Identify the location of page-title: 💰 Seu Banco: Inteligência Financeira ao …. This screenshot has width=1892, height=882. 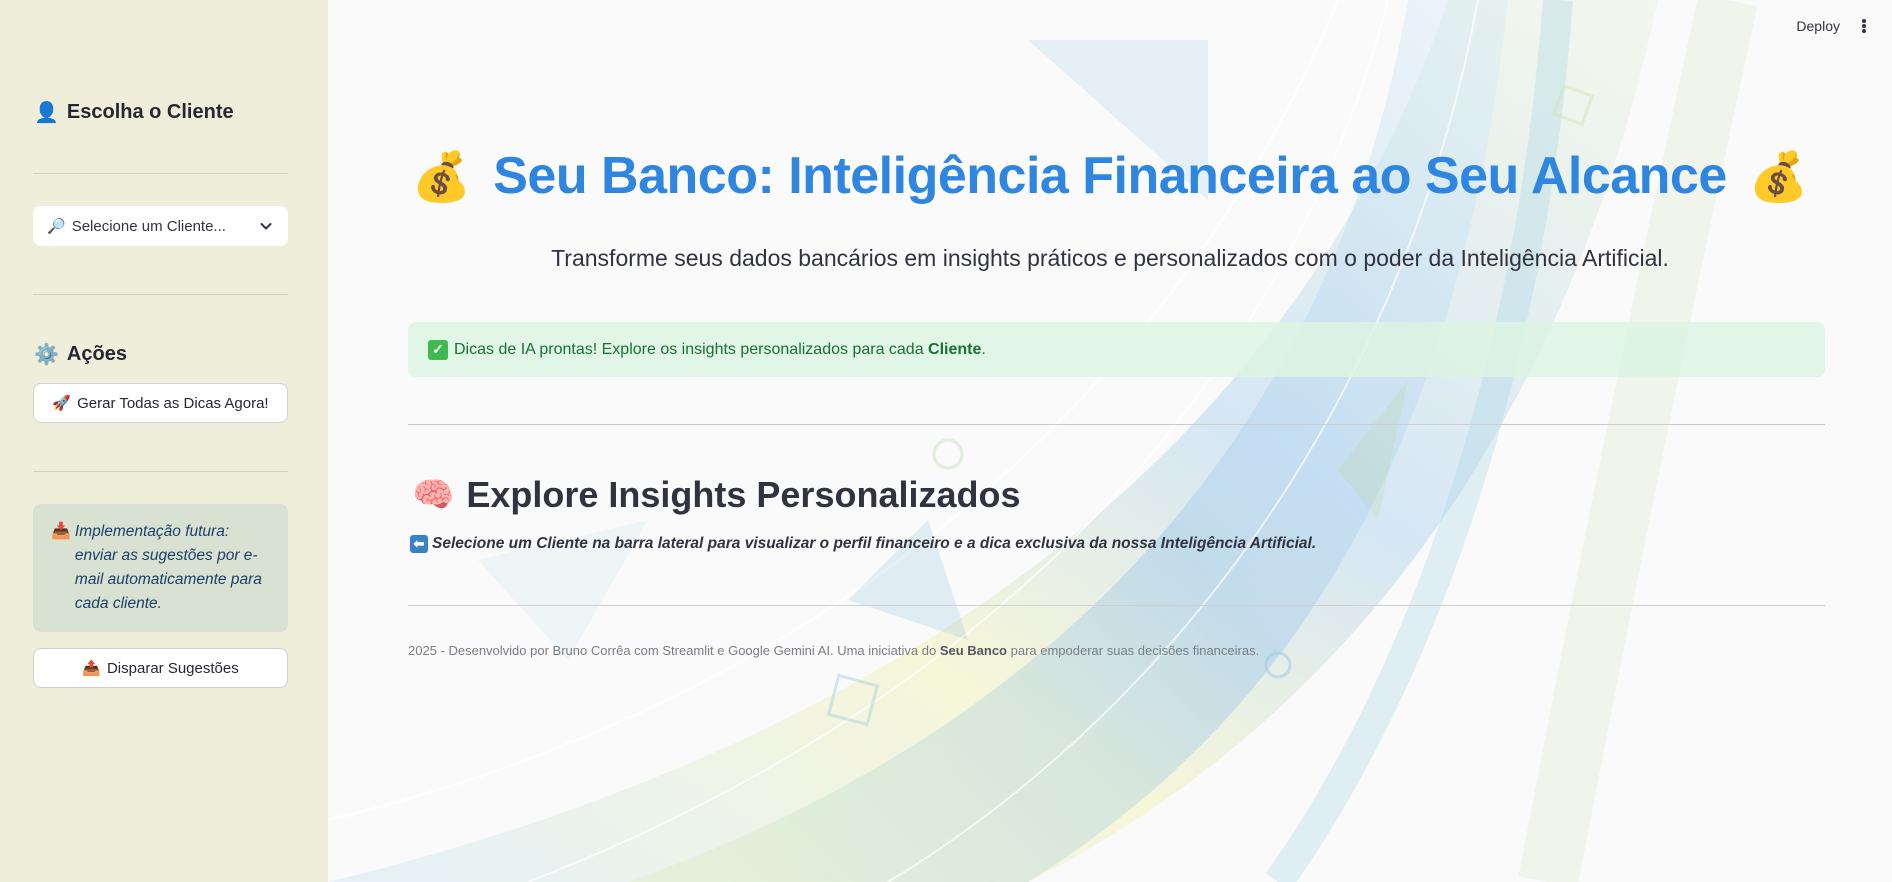
(1110, 176).